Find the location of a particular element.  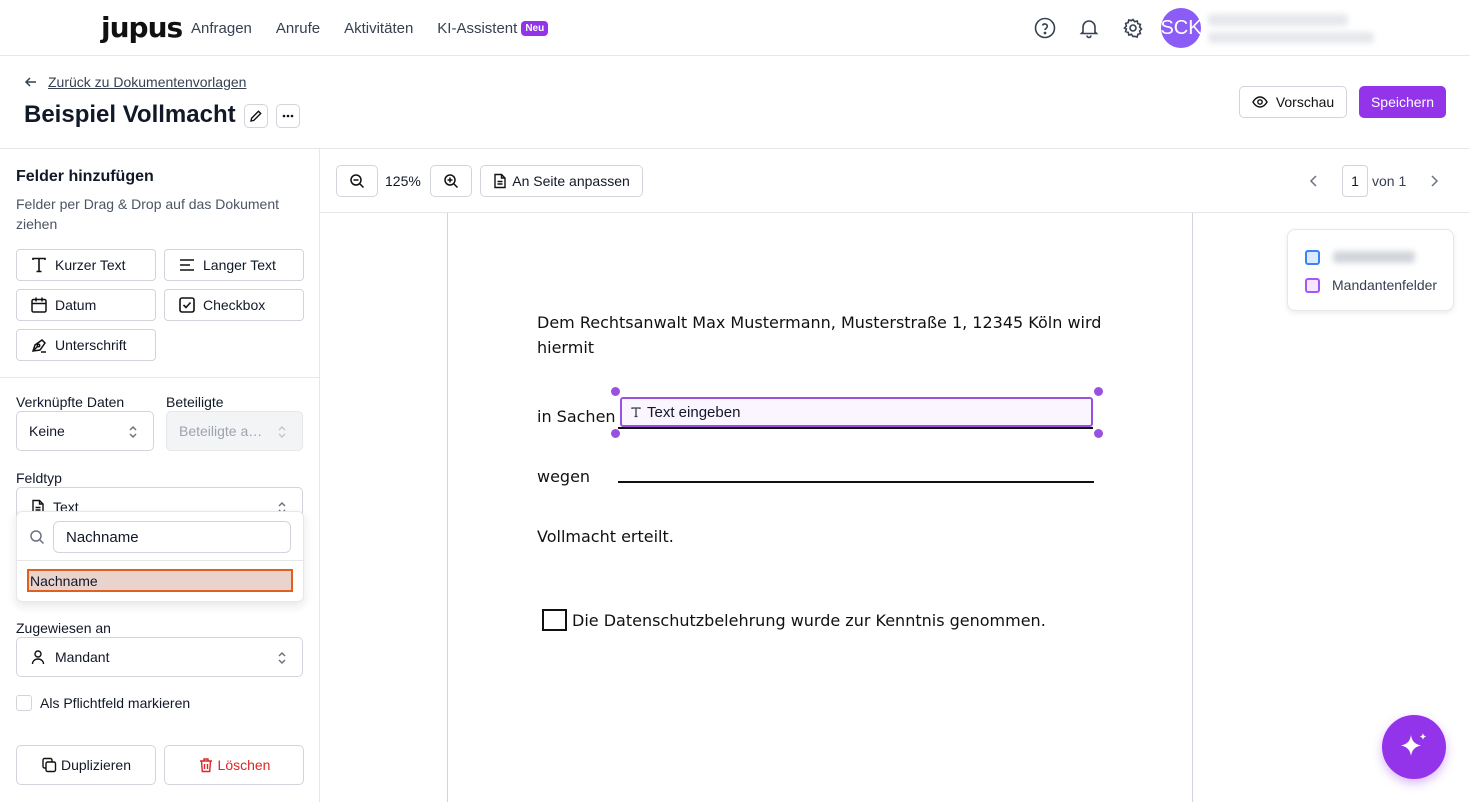

doc-checkbox is located at coordinates (554, 620).